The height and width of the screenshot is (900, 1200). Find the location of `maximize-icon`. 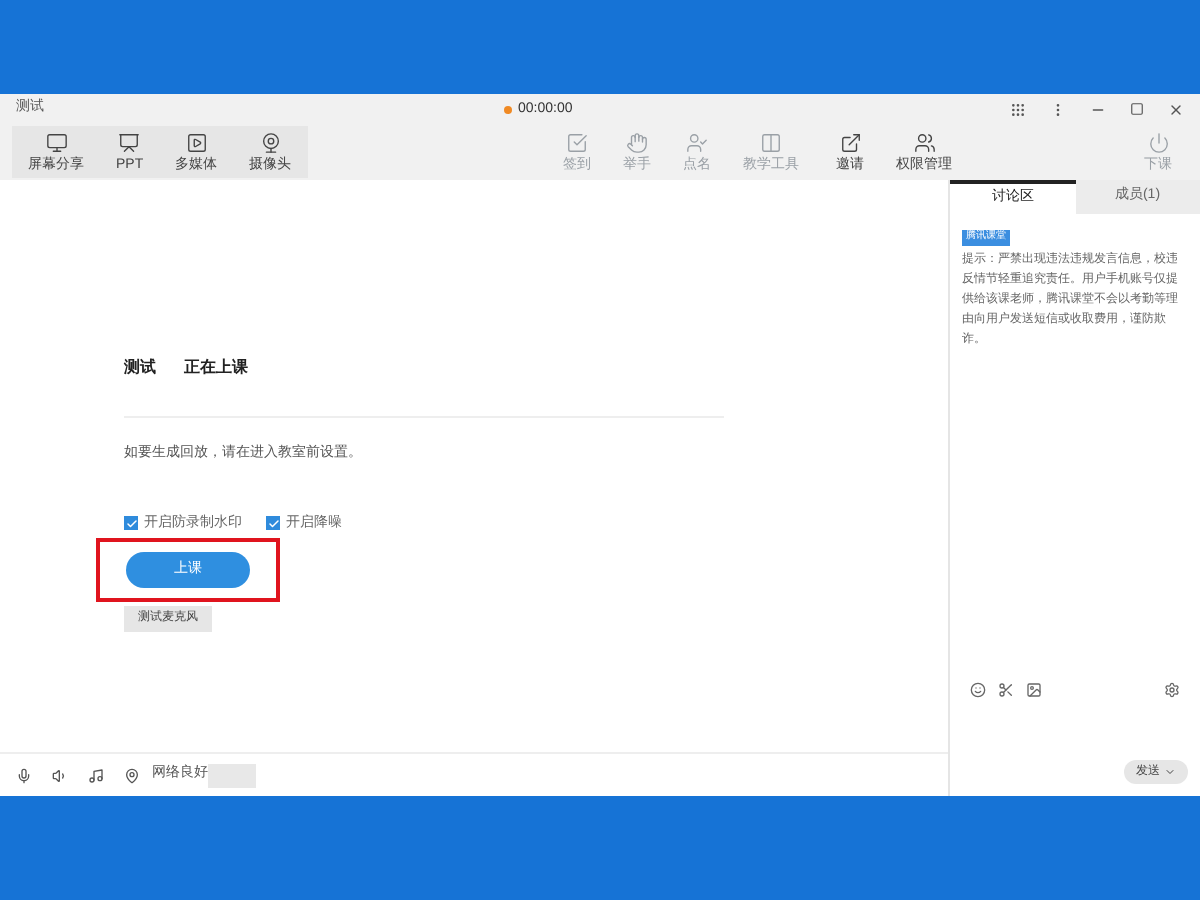

maximize-icon is located at coordinates (1137, 109).